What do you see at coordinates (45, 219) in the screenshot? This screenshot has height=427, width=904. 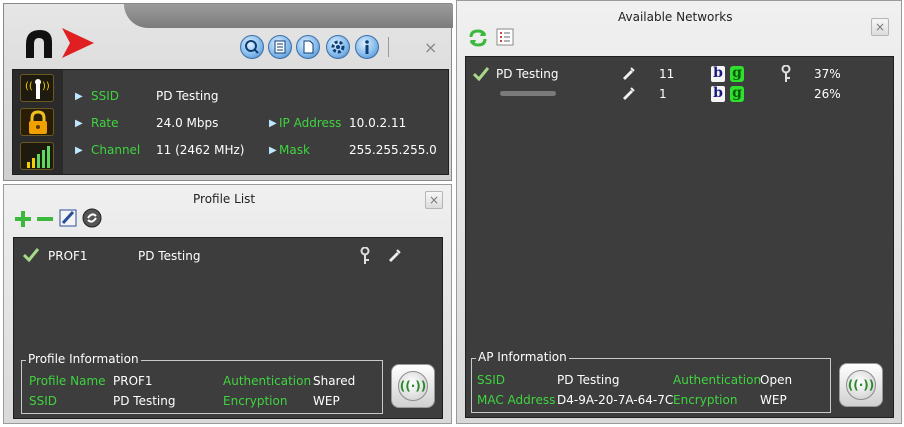 I see `remove-profile-icon` at bounding box center [45, 219].